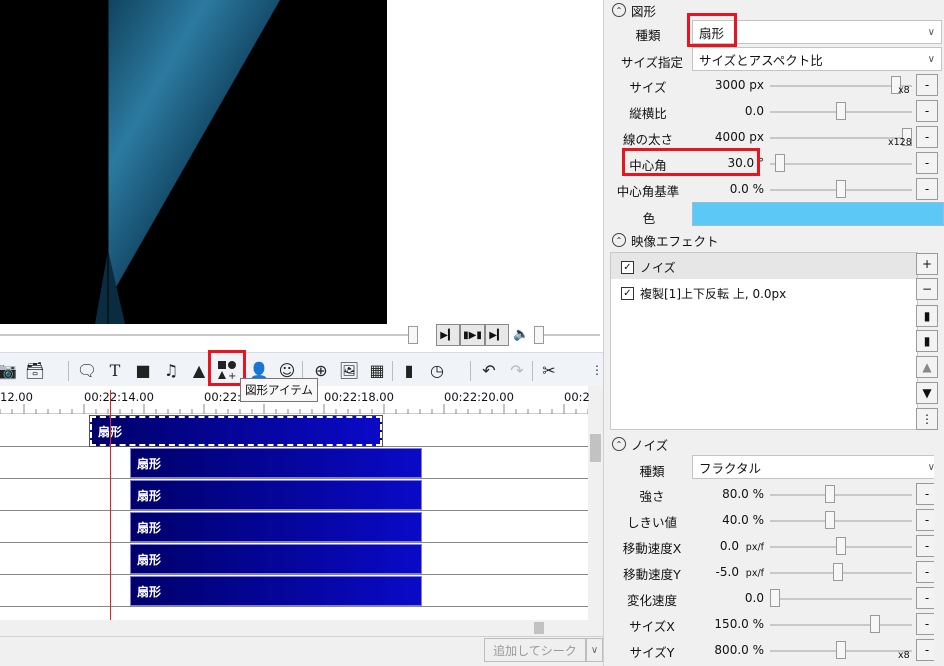 This screenshot has width=944, height=666. Describe the element at coordinates (171, 370) in the screenshot. I see `music-icon: ♫` at that location.